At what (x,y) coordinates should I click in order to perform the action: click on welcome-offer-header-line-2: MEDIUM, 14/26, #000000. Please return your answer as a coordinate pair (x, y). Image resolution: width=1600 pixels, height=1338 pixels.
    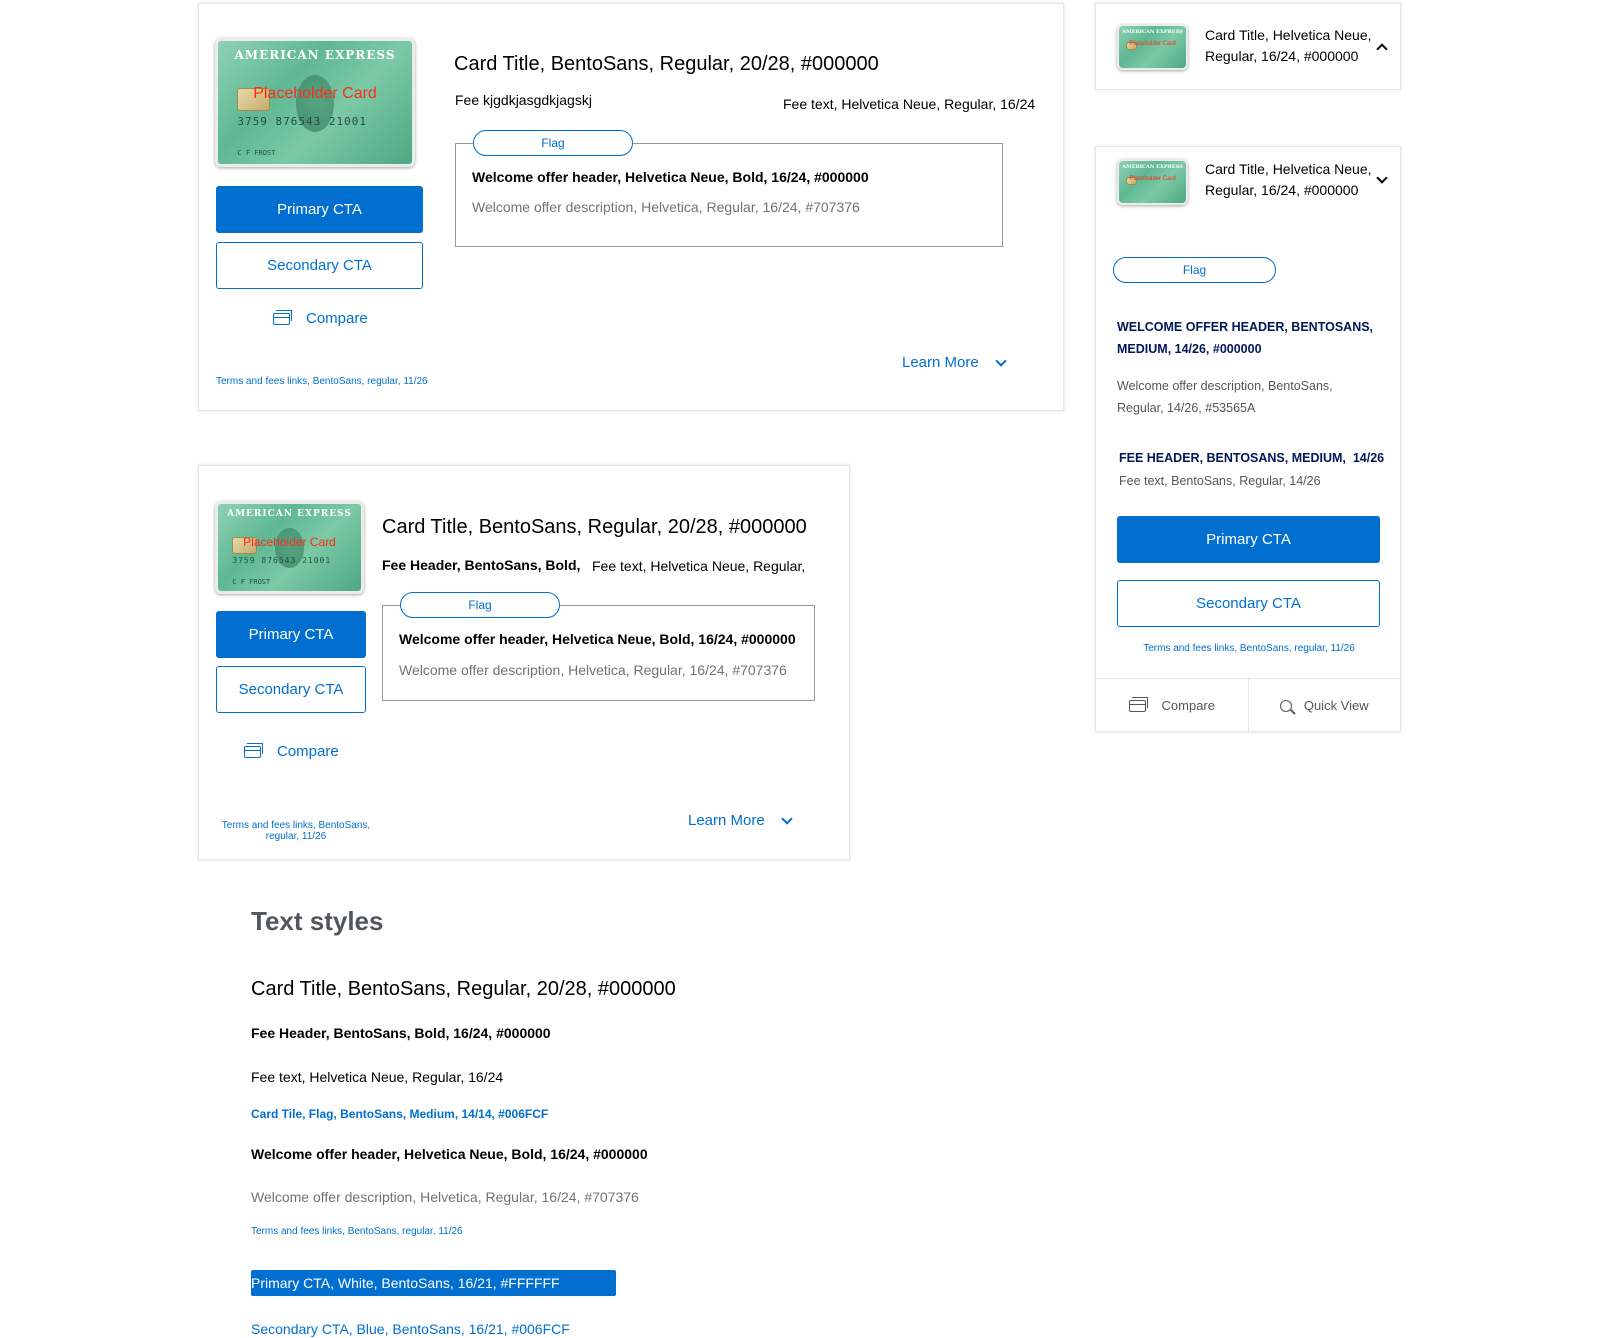
    Looking at the image, I should click on (1189, 349).